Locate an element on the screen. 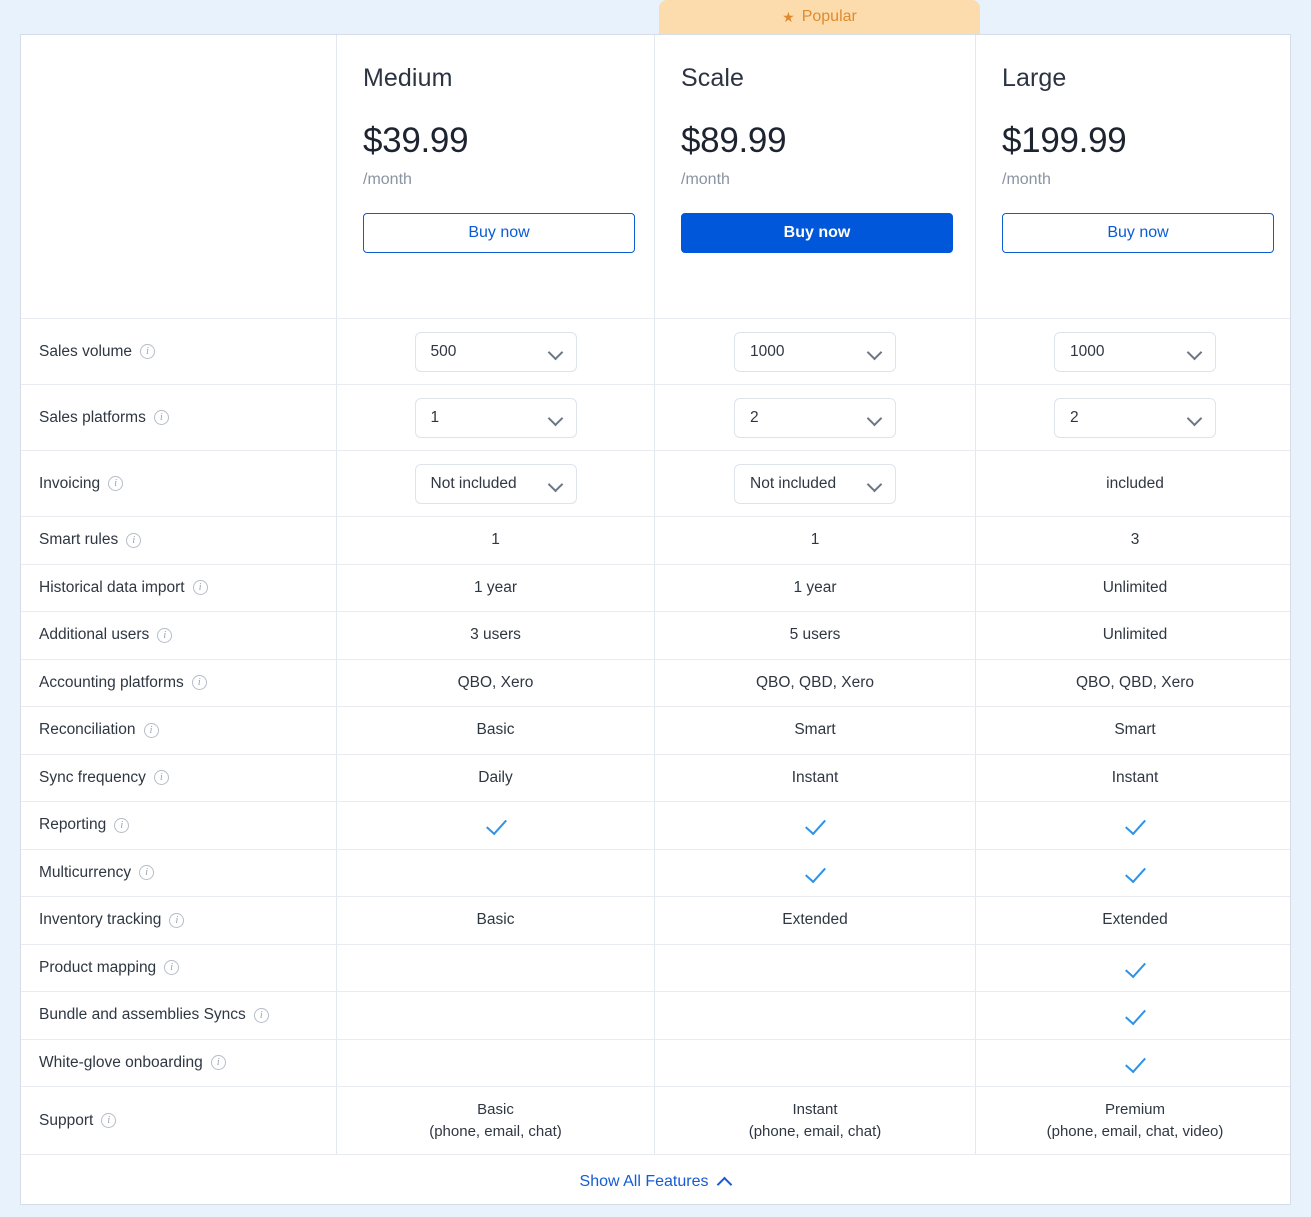  cell-value: QBO, Xero is located at coordinates (495, 682).